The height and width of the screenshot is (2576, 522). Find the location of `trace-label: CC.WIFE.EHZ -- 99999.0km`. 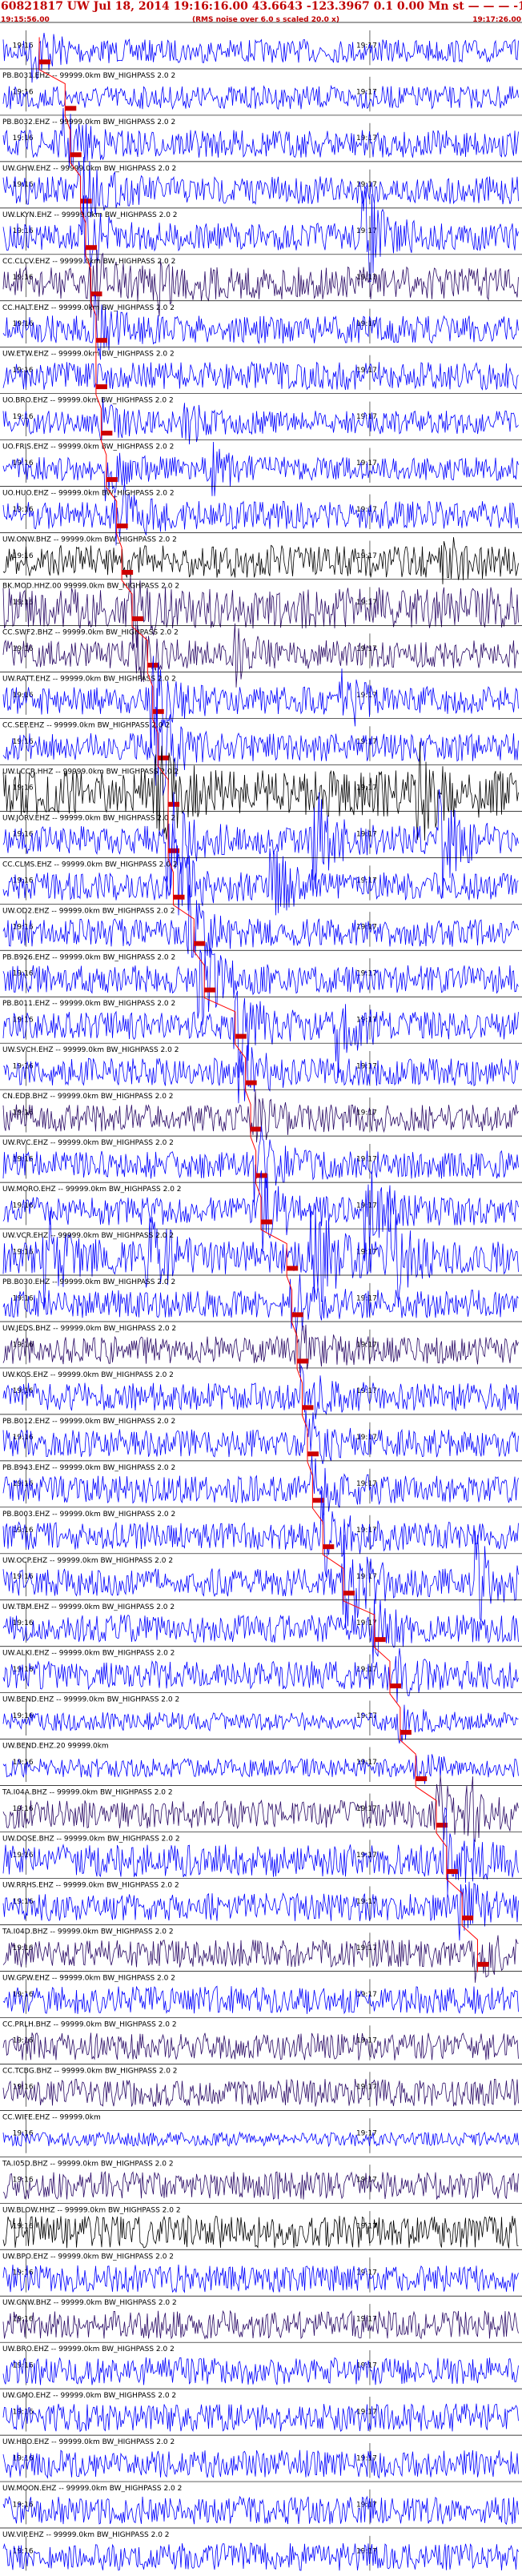

trace-label: CC.WIFE.EHZ -- 99999.0km is located at coordinates (52, 2117).